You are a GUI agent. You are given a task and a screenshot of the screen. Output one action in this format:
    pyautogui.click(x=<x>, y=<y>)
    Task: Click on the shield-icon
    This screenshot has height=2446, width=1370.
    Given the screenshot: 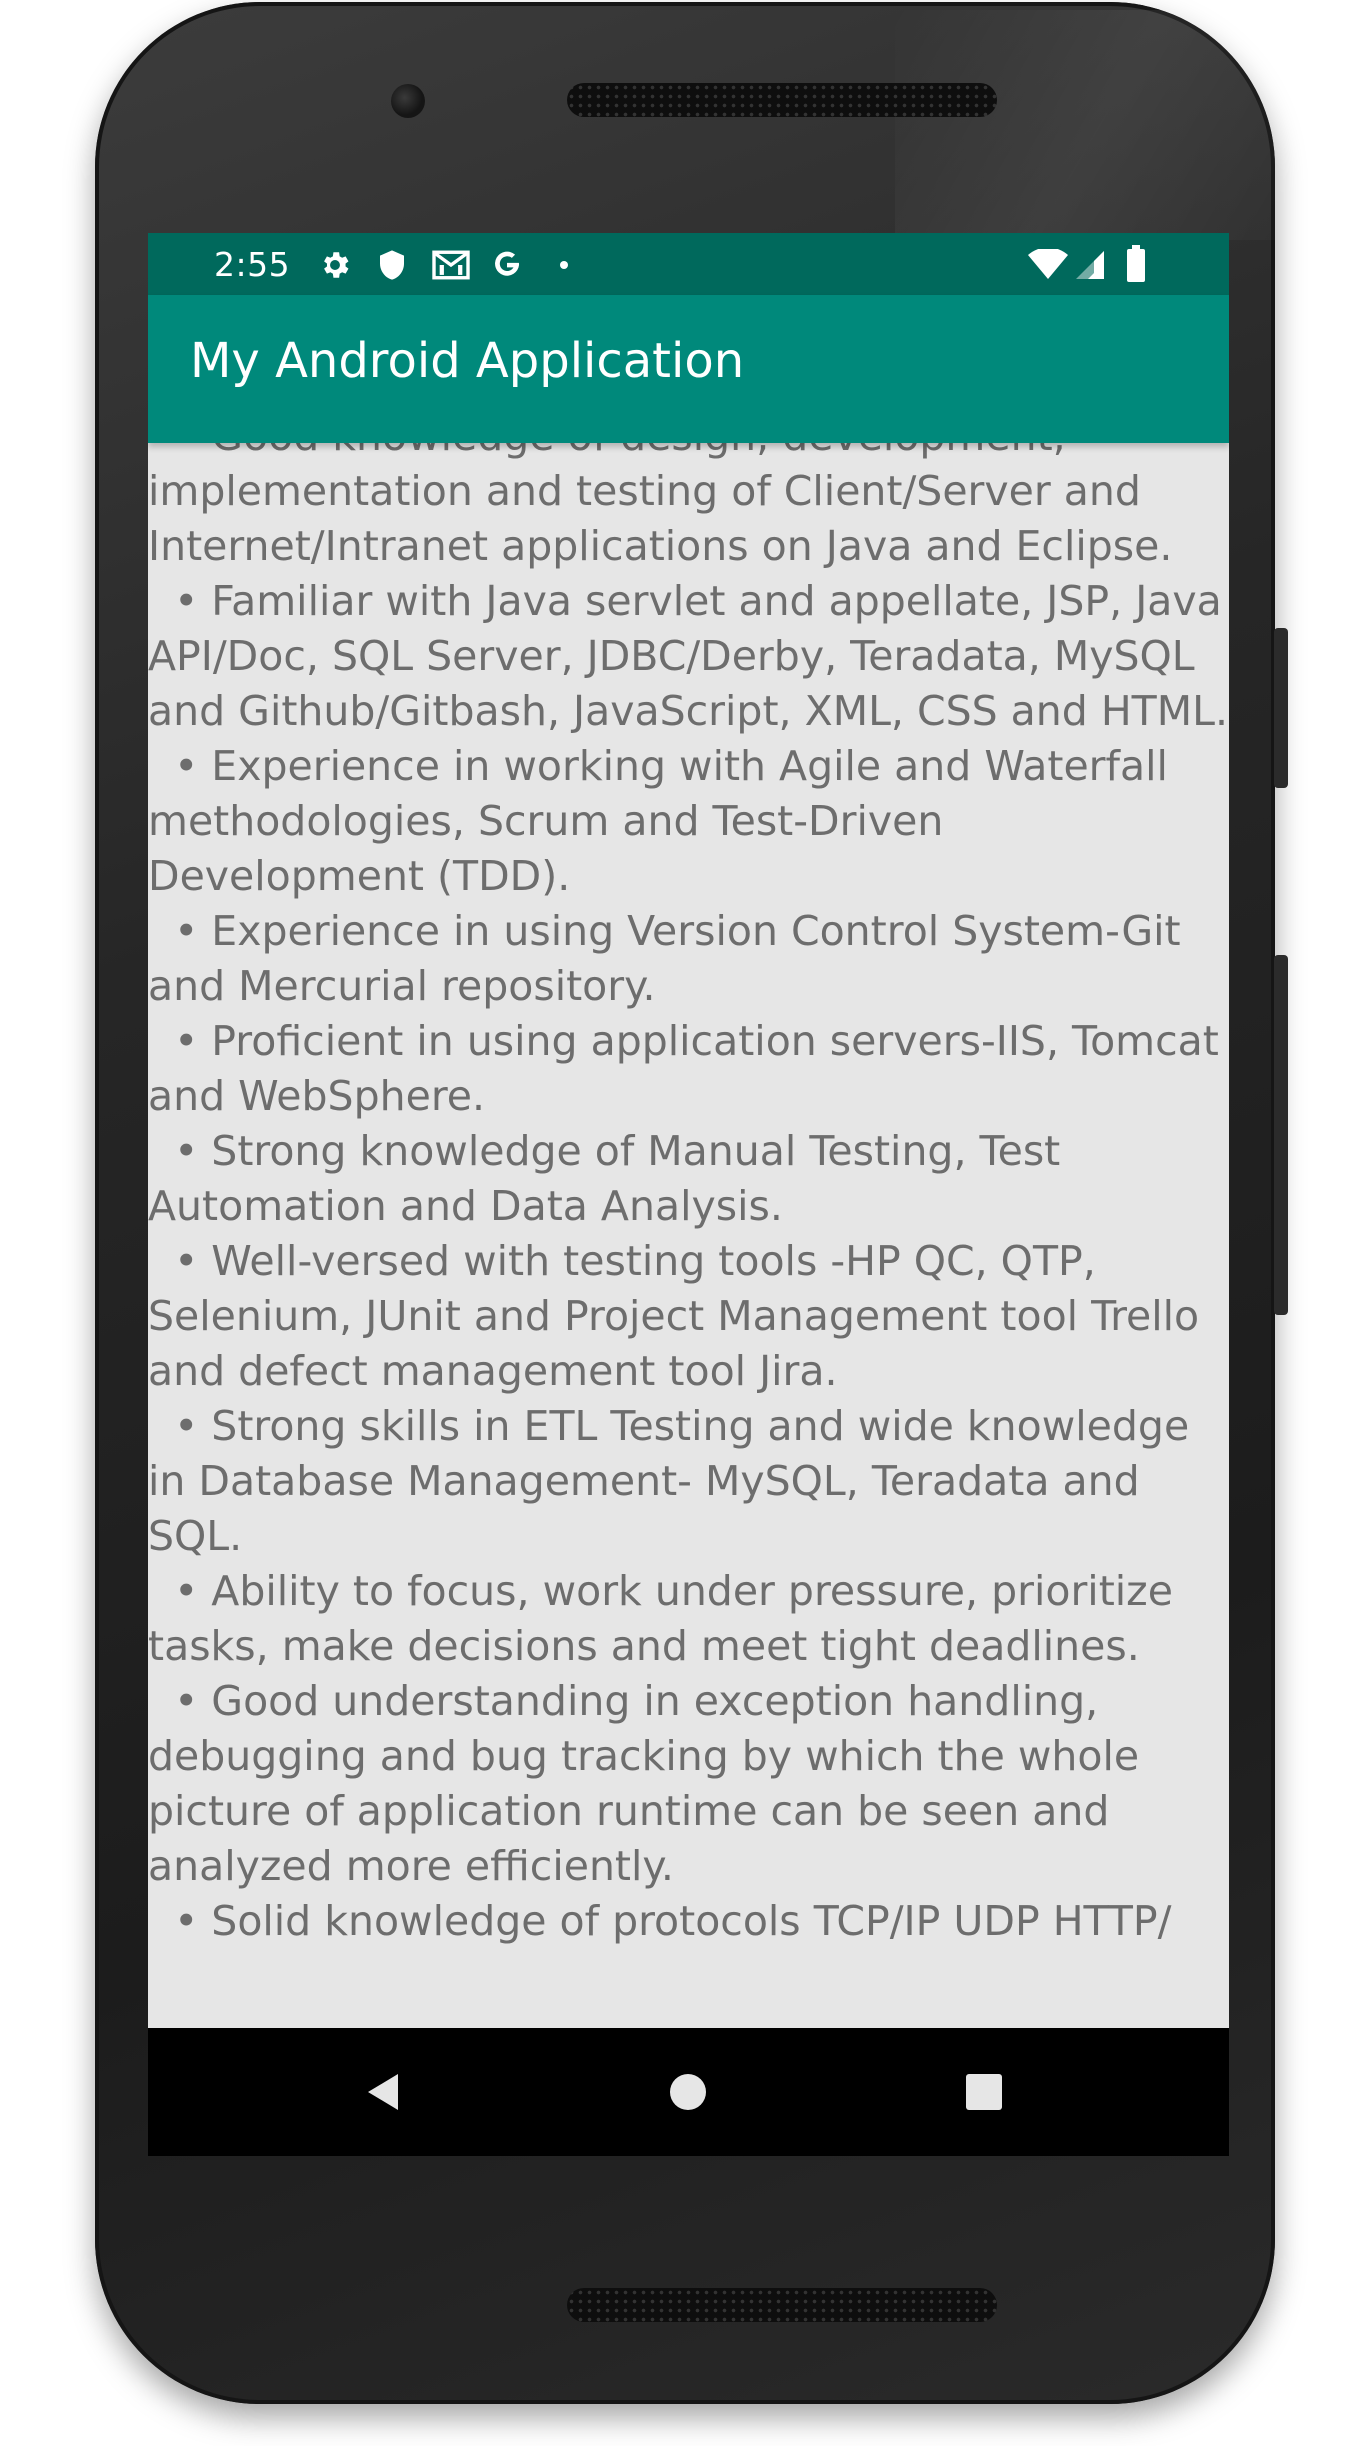 What is the action you would take?
    pyautogui.click(x=392, y=265)
    